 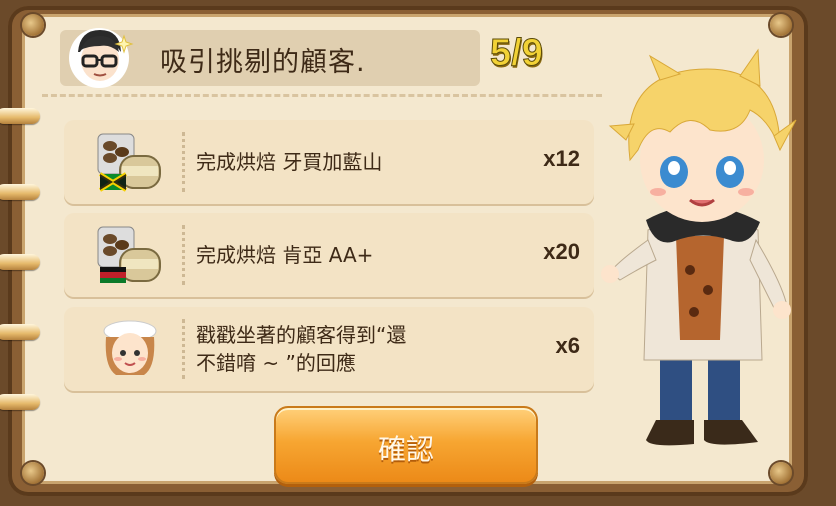 I want to click on customer-avatar-icon, so click(x=101, y=58).